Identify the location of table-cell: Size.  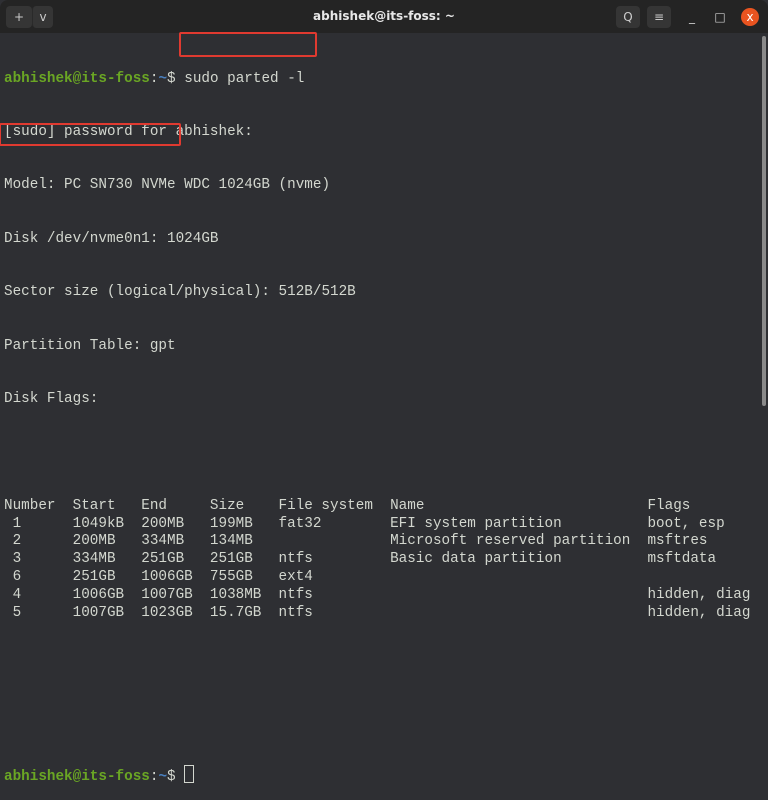
(227, 505).